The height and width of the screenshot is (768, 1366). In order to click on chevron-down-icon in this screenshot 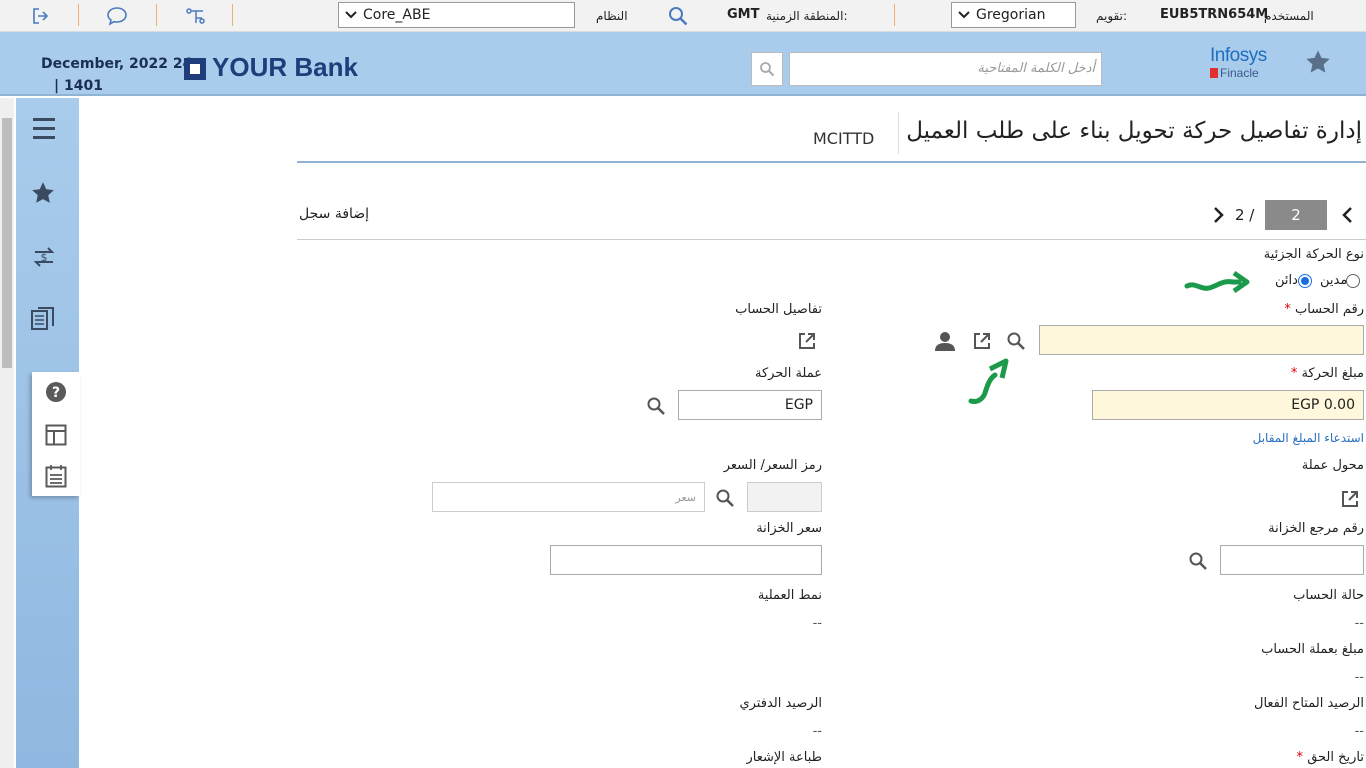, I will do `click(964, 15)`.